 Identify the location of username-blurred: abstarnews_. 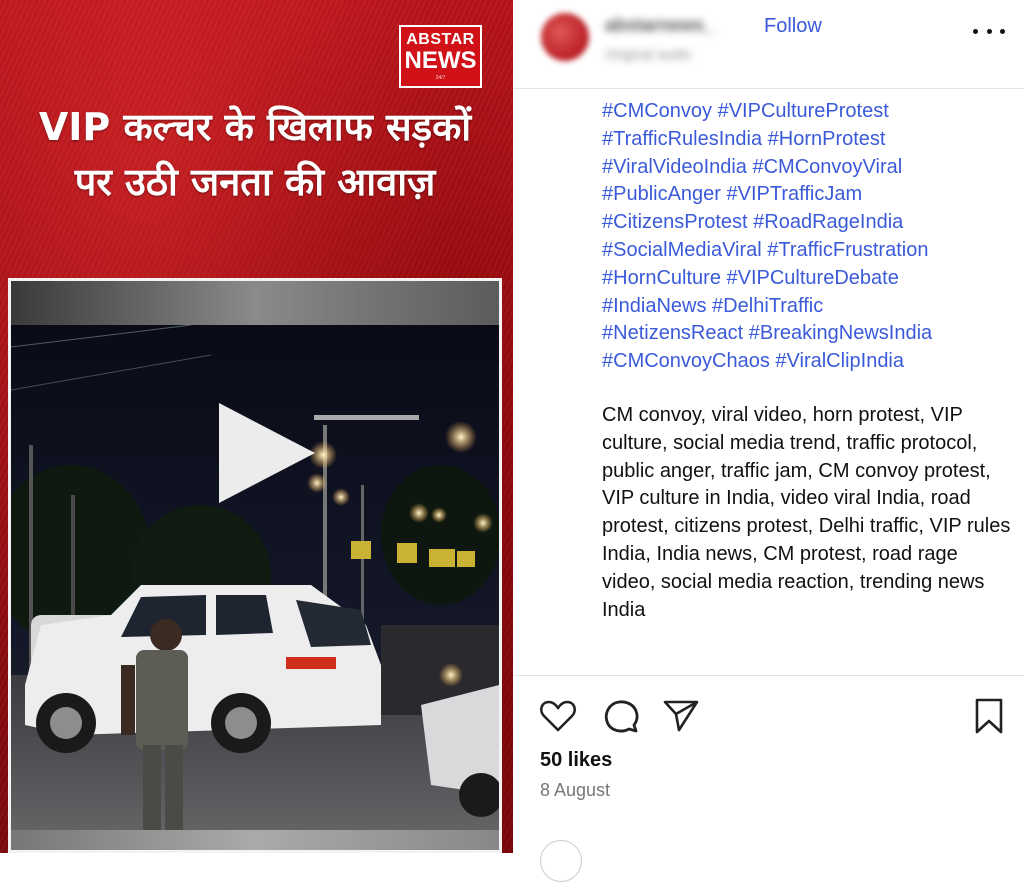
(659, 25).